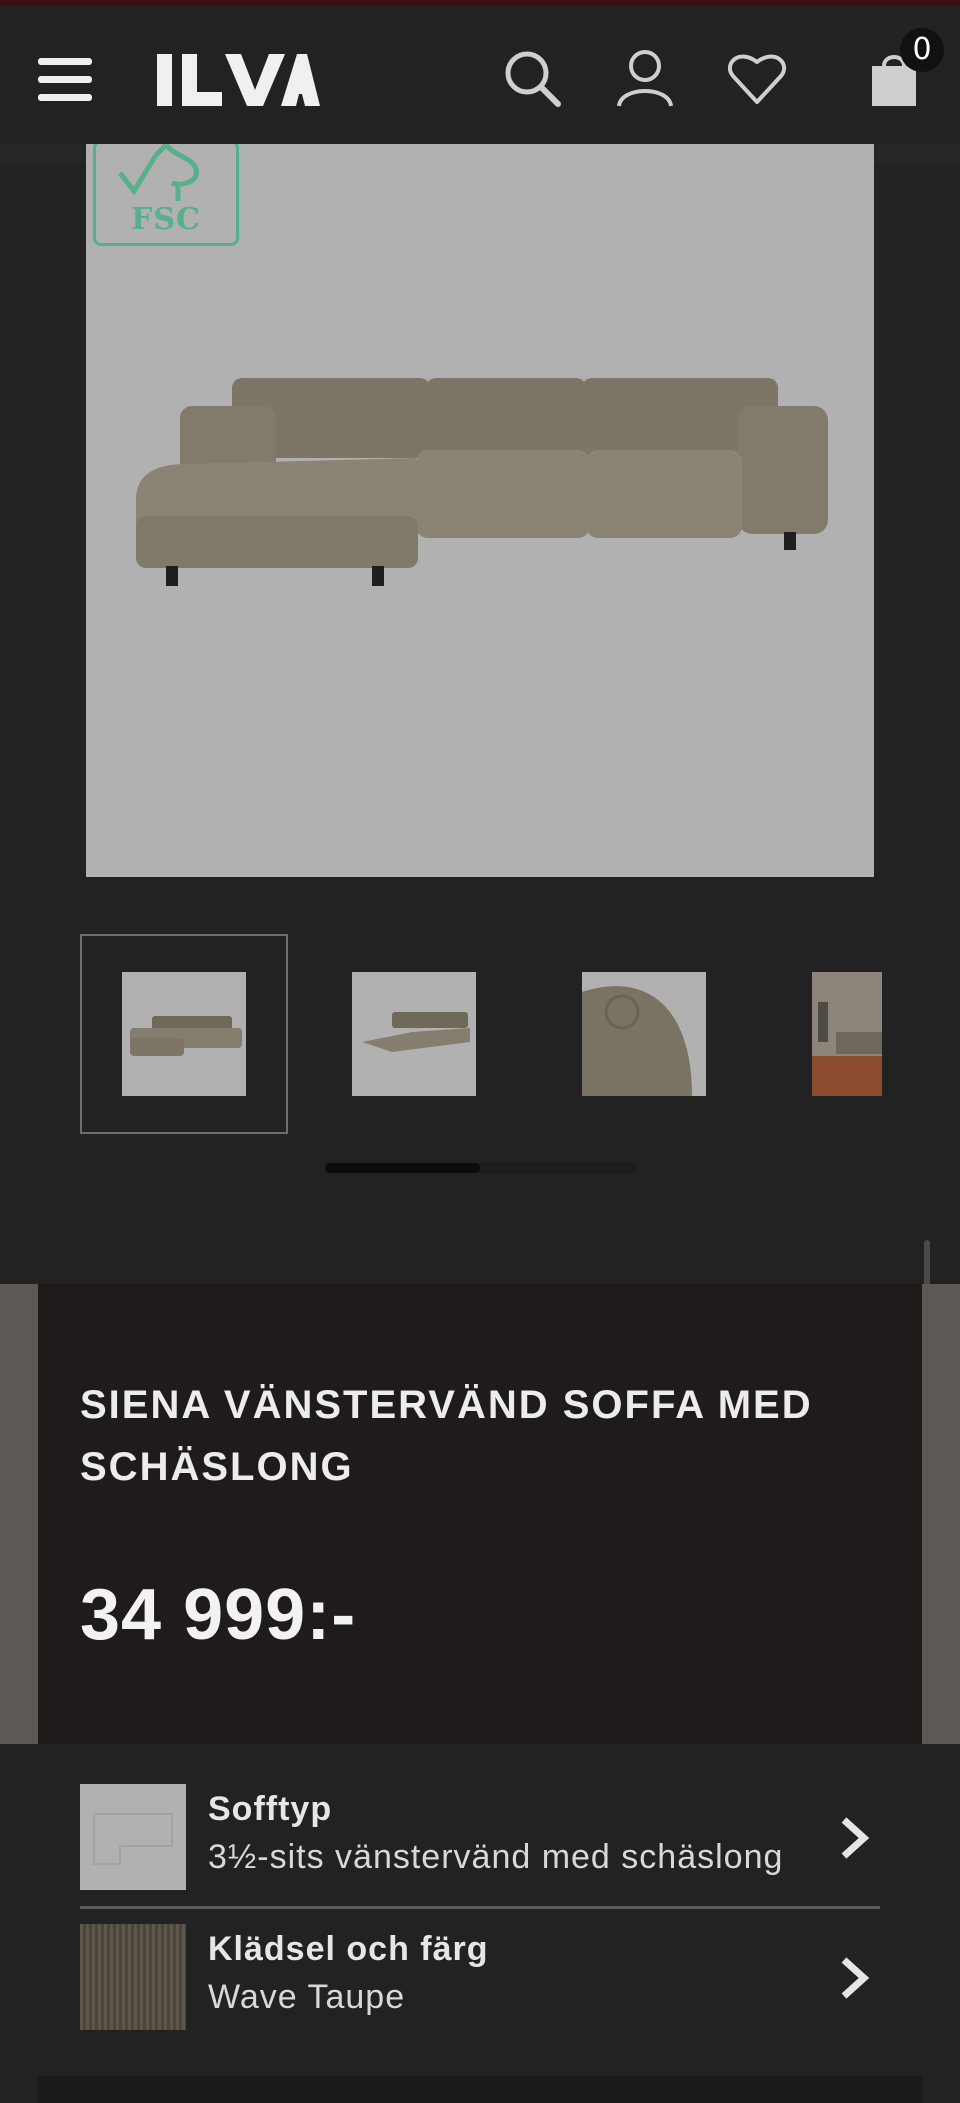  What do you see at coordinates (645, 78) in the screenshot?
I see `user-icon` at bounding box center [645, 78].